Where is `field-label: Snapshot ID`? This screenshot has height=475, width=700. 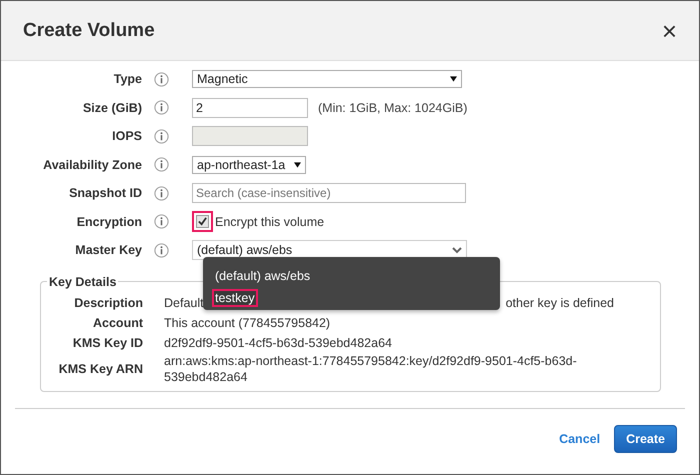 field-label: Snapshot ID is located at coordinates (105, 193).